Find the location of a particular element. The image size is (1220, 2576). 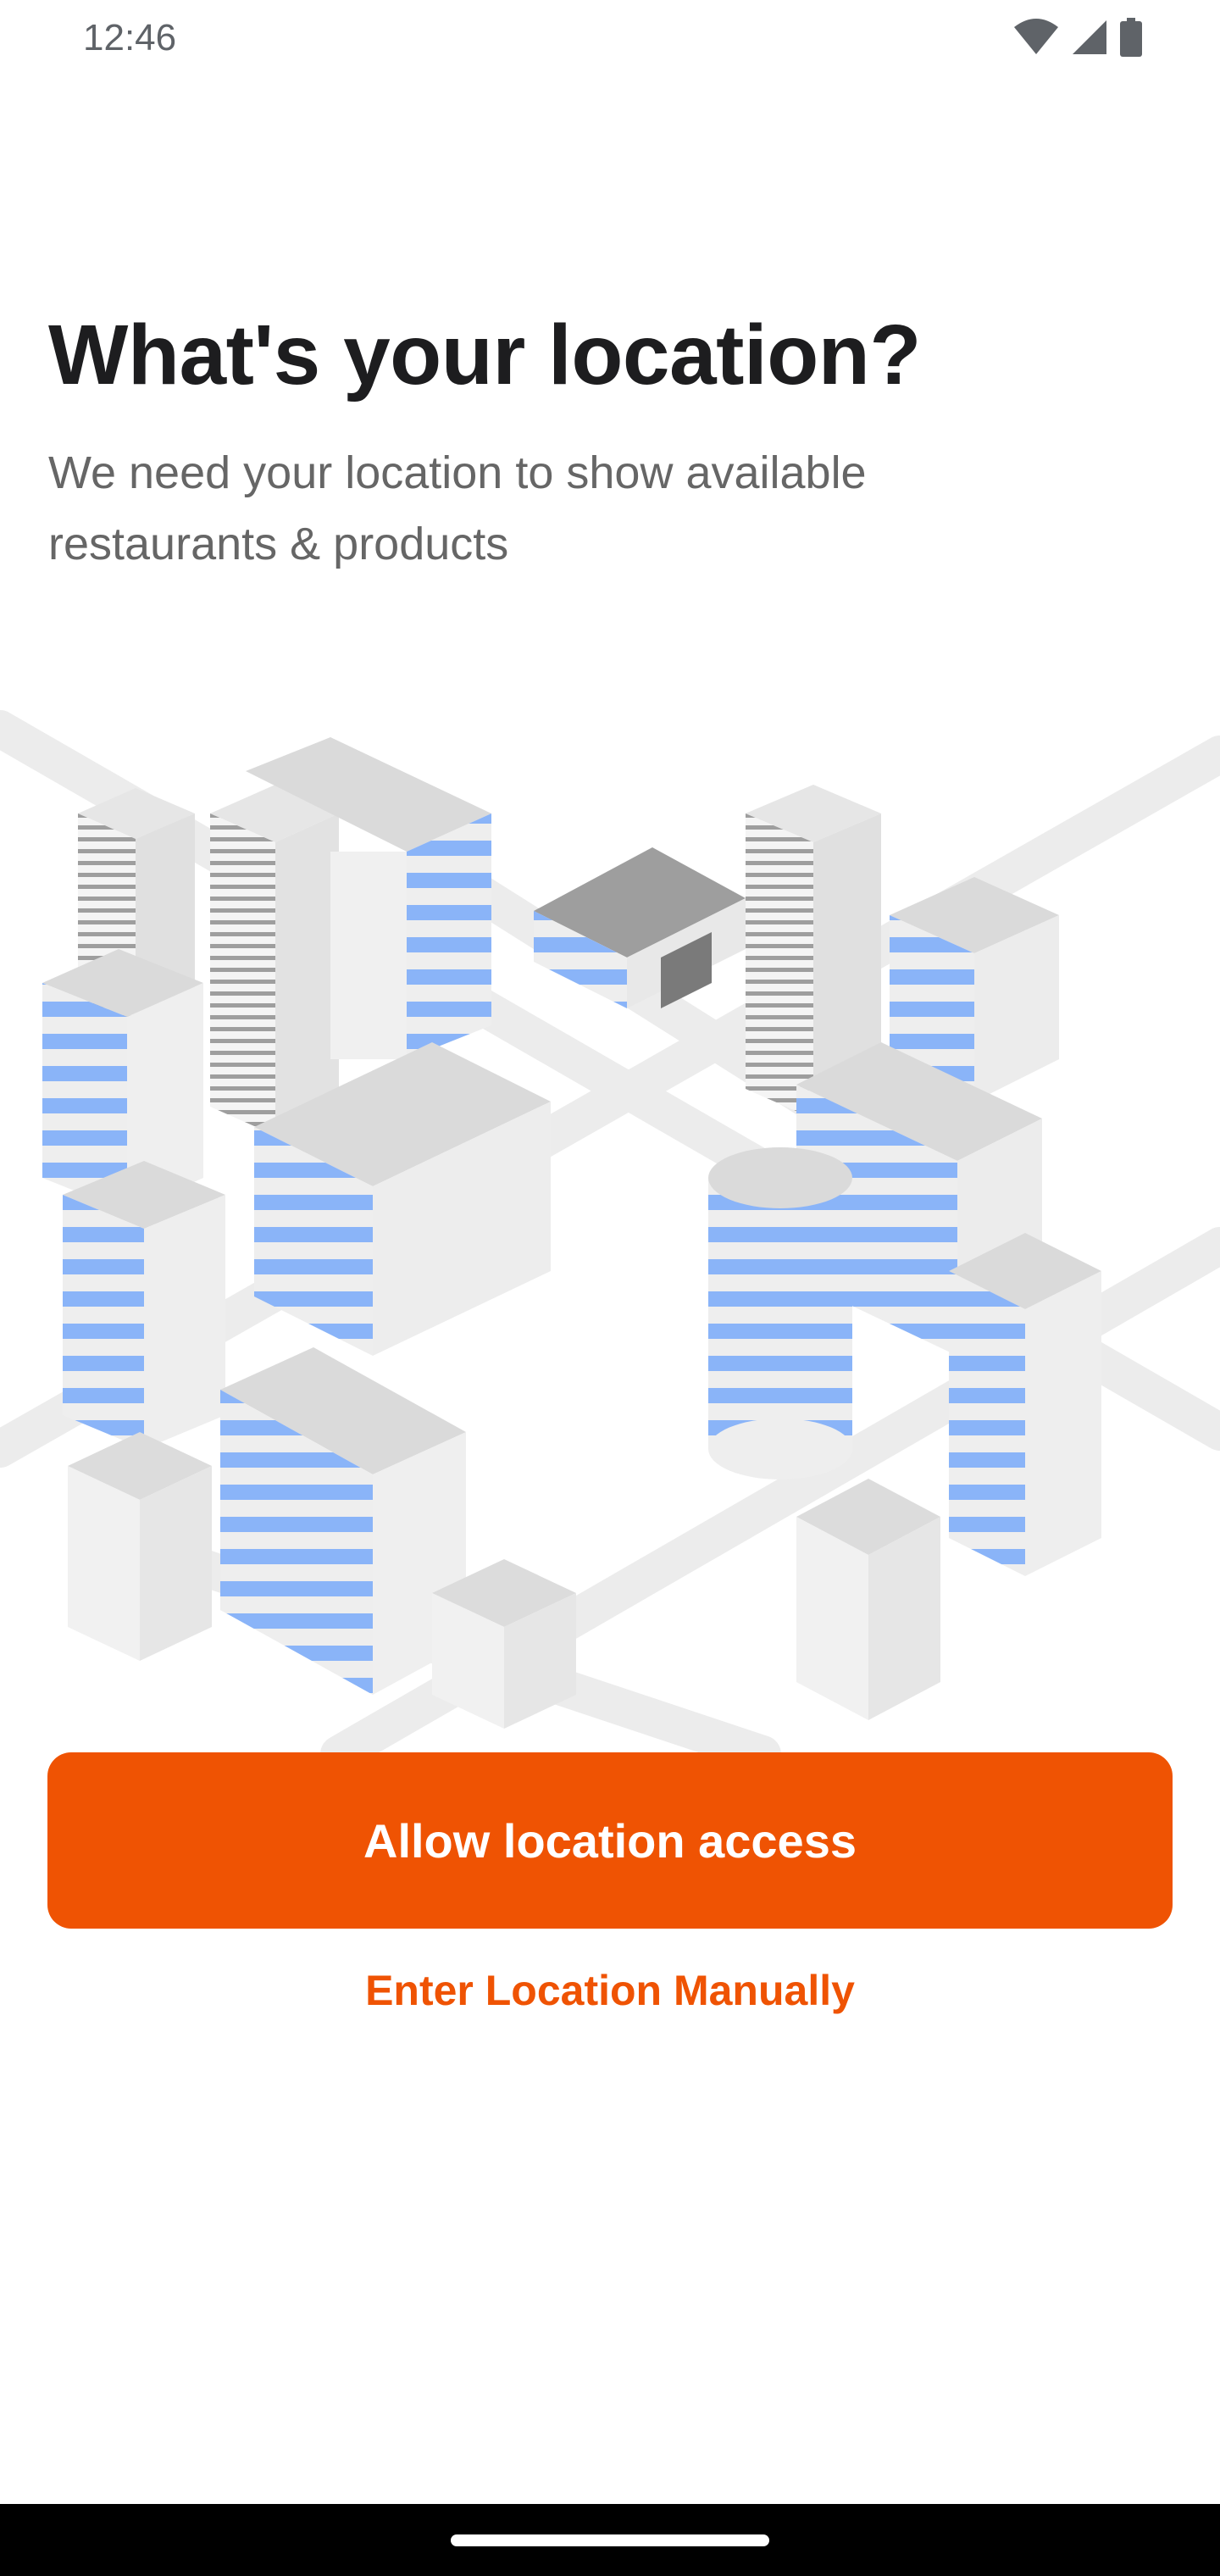

tower-left-stacked is located at coordinates (144, 1305).